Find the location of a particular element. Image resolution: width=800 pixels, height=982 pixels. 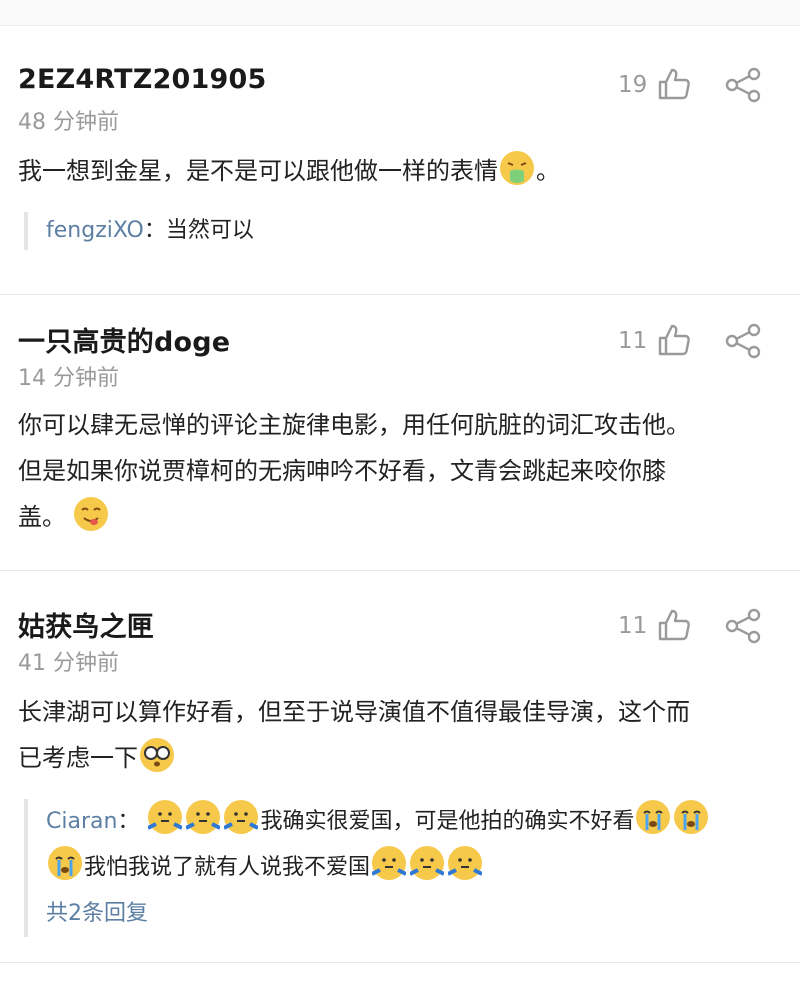

yummy-face-icon is located at coordinates (91, 514).